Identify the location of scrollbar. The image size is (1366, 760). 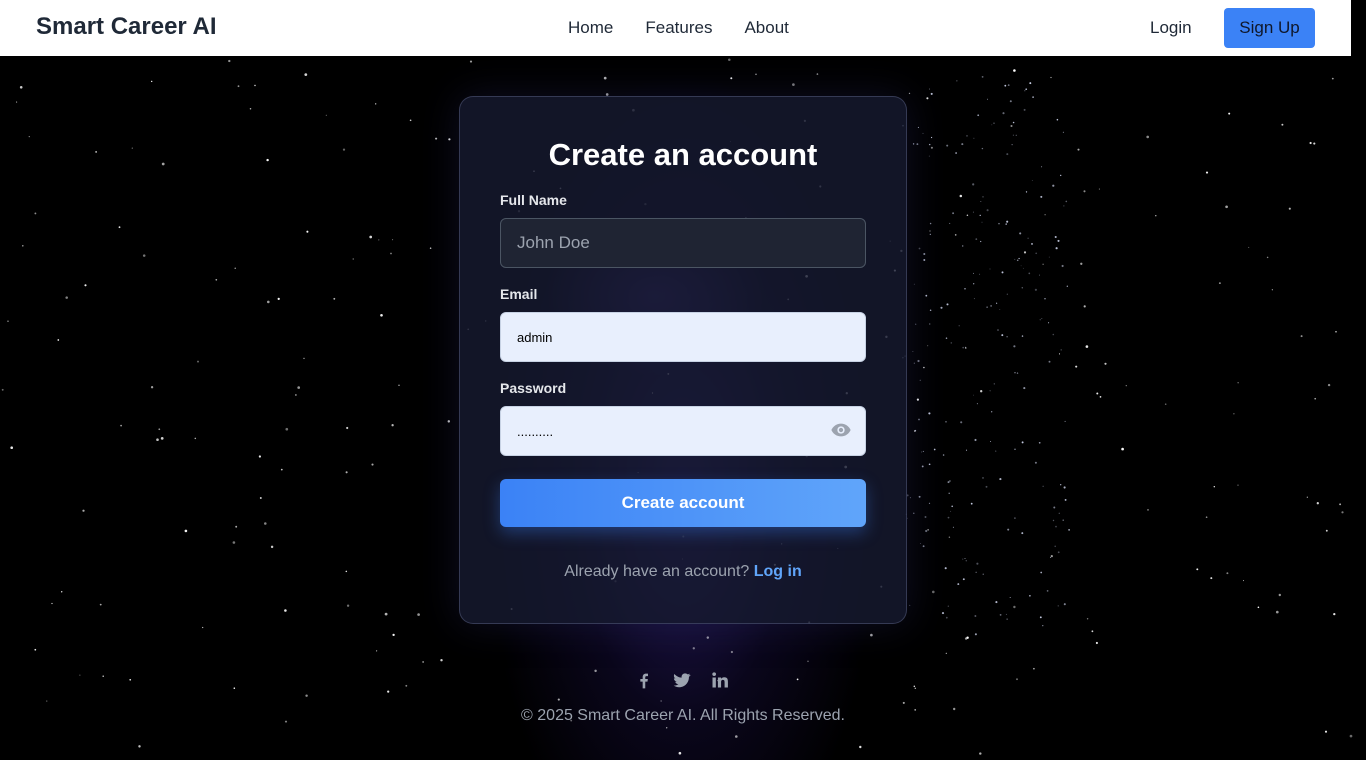
(1358, 28).